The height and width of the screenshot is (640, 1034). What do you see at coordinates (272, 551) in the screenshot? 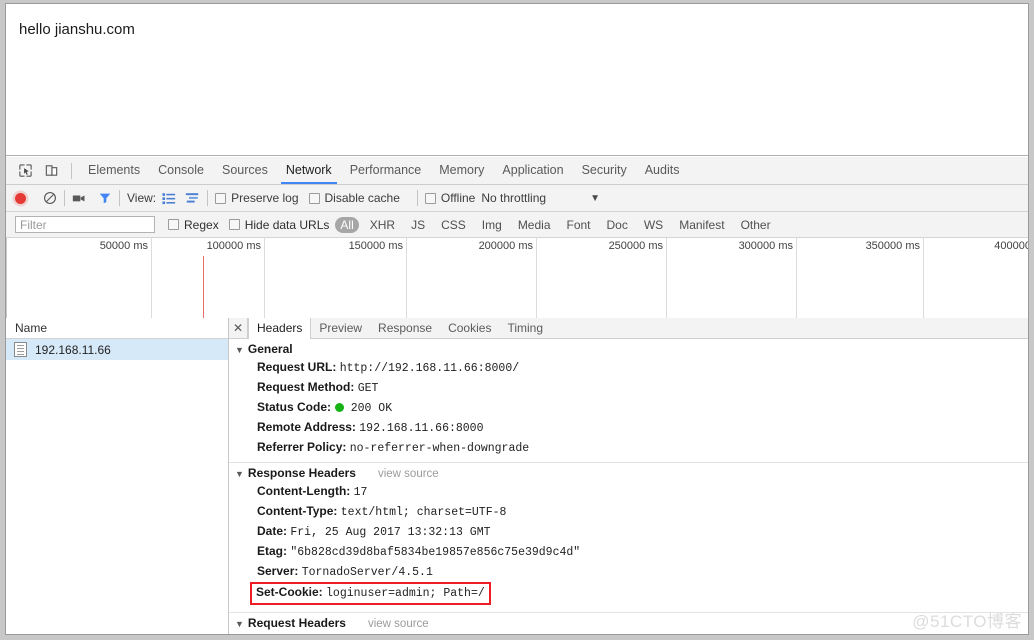
I see `header-name: Etag:` at bounding box center [272, 551].